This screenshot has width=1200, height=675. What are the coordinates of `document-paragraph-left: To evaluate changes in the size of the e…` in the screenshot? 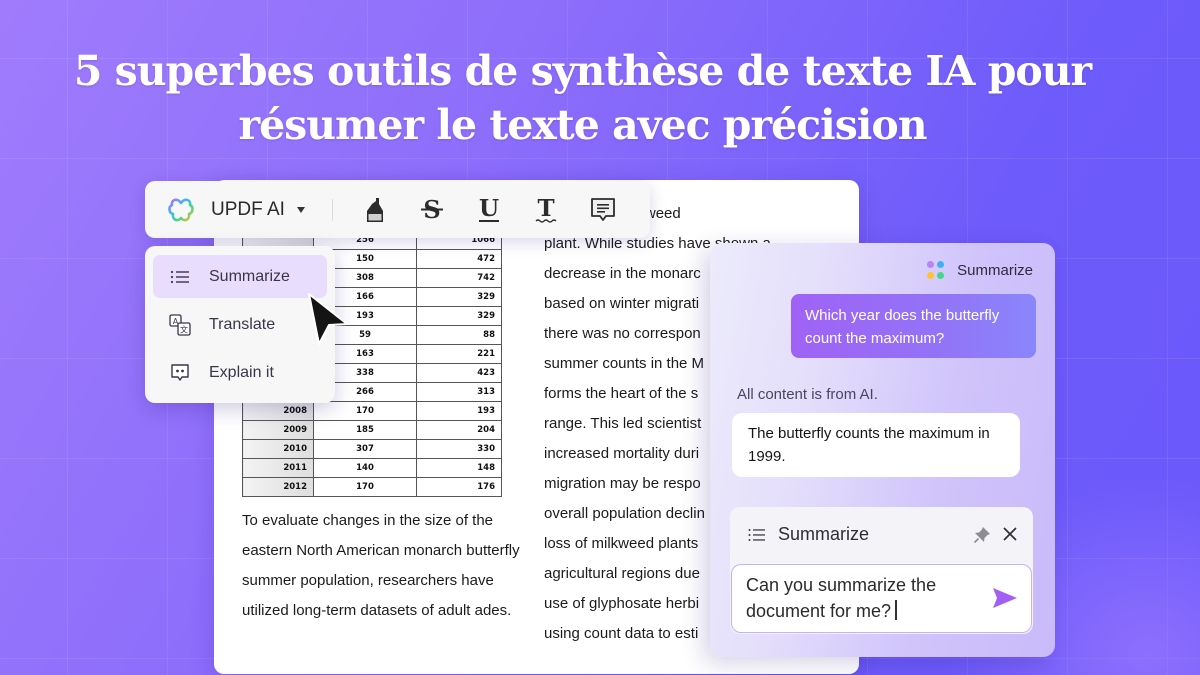 It's located at (381, 565).